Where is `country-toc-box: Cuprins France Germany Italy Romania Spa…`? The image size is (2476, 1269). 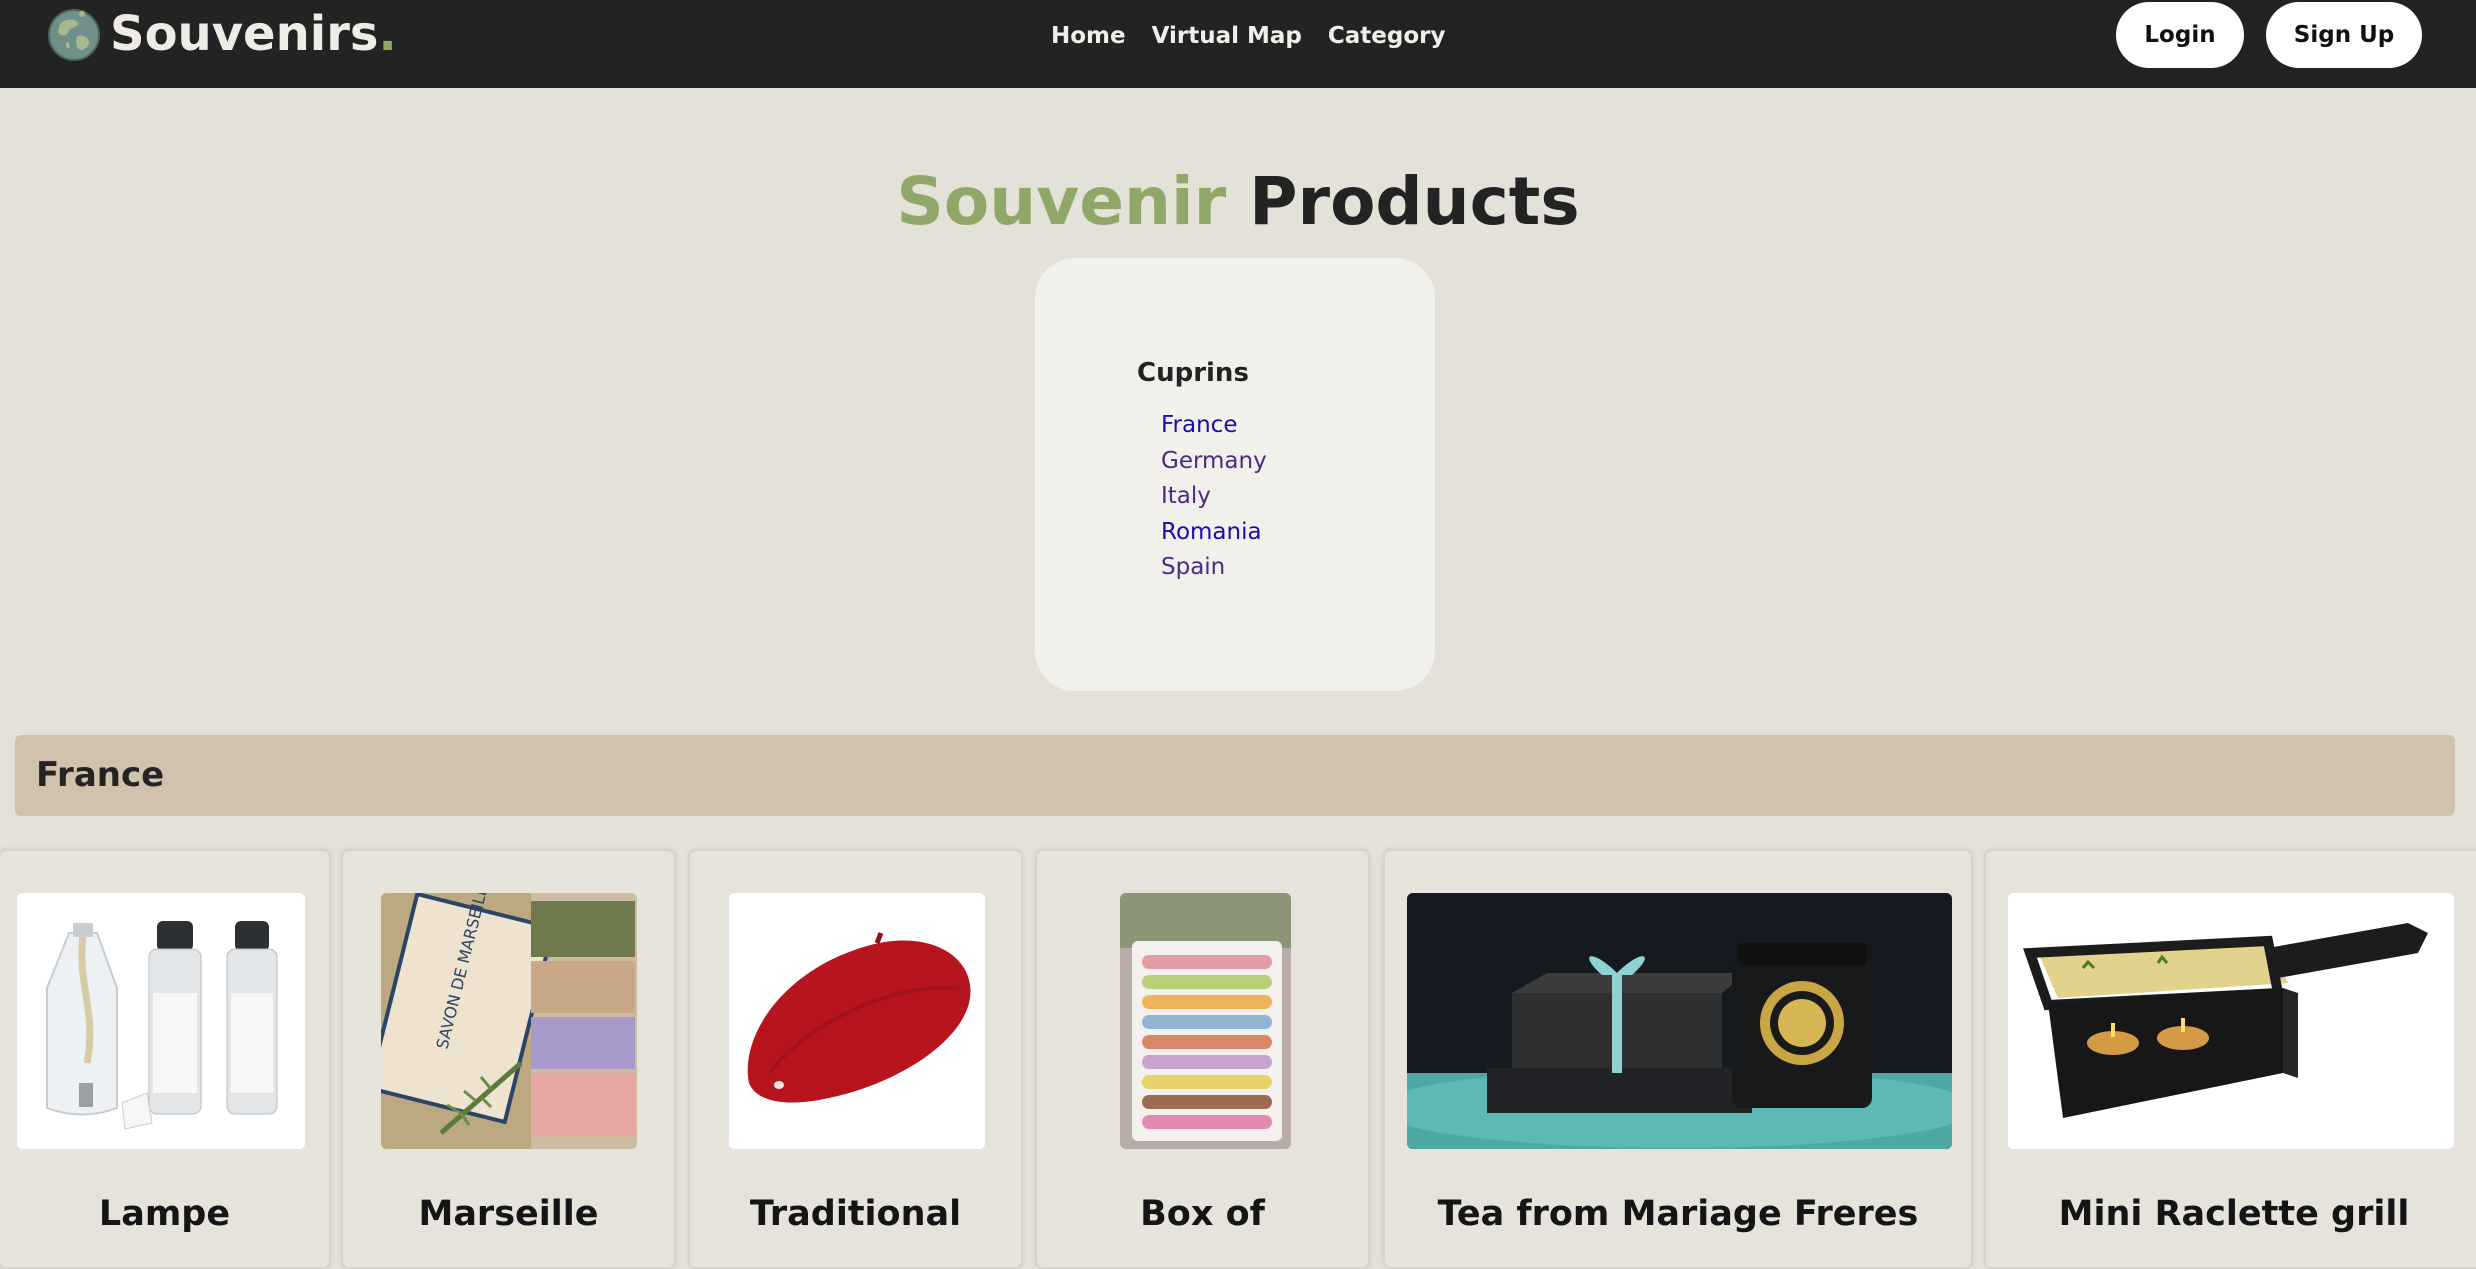 country-toc-box: Cuprins France Germany Italy Romania Spa… is located at coordinates (1235, 474).